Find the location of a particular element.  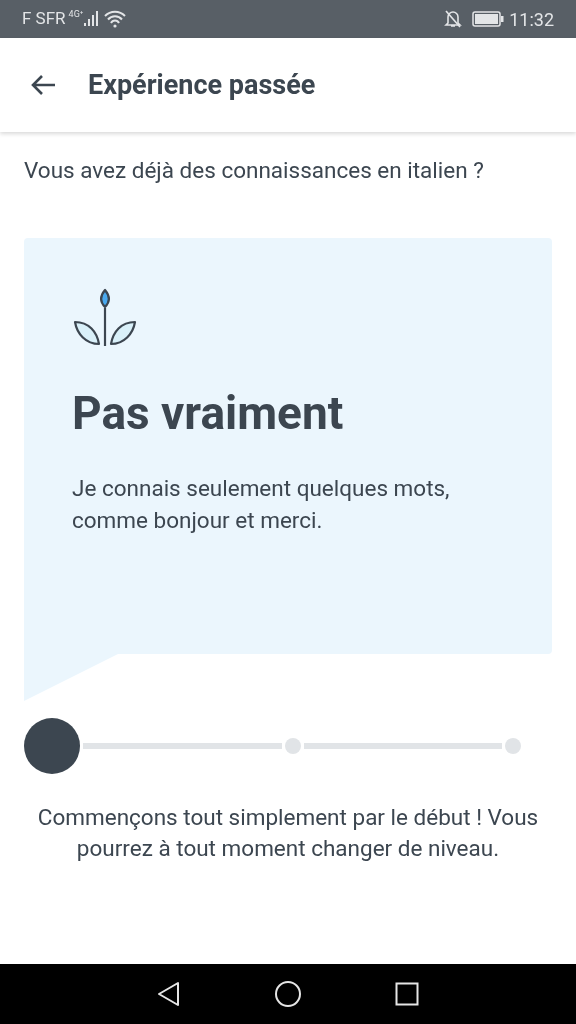

clock: 11:32 is located at coordinates (531, 19).